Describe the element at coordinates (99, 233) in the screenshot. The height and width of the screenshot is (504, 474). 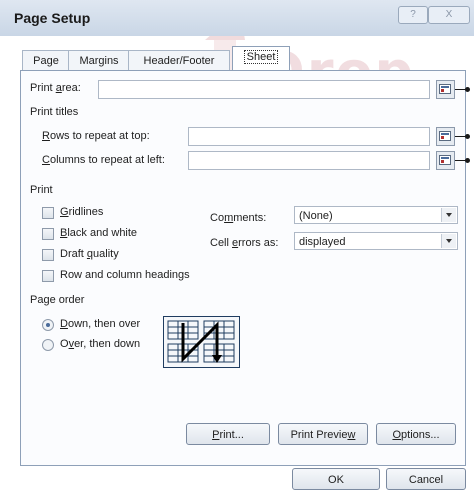
I see `black-white-label: Black and white` at that location.